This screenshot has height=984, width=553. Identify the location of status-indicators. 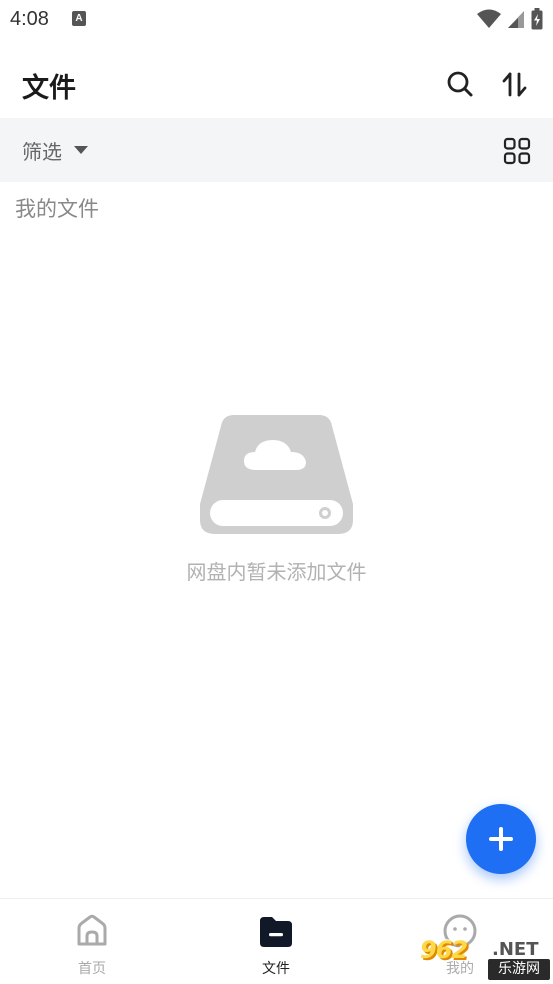
(510, 19).